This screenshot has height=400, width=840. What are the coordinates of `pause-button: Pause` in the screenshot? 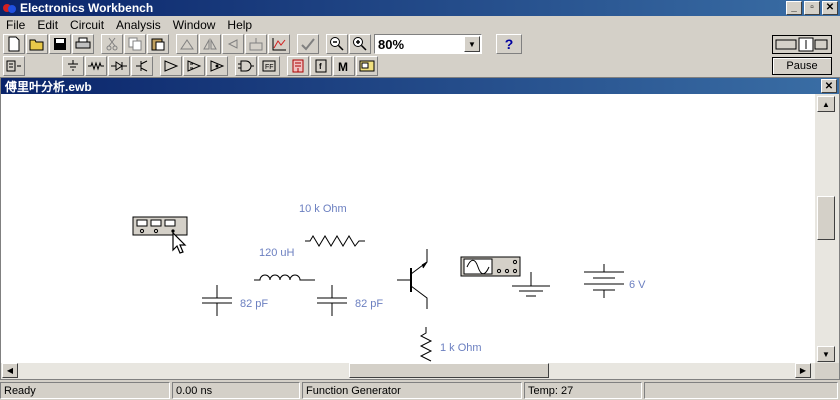 It's located at (802, 66).